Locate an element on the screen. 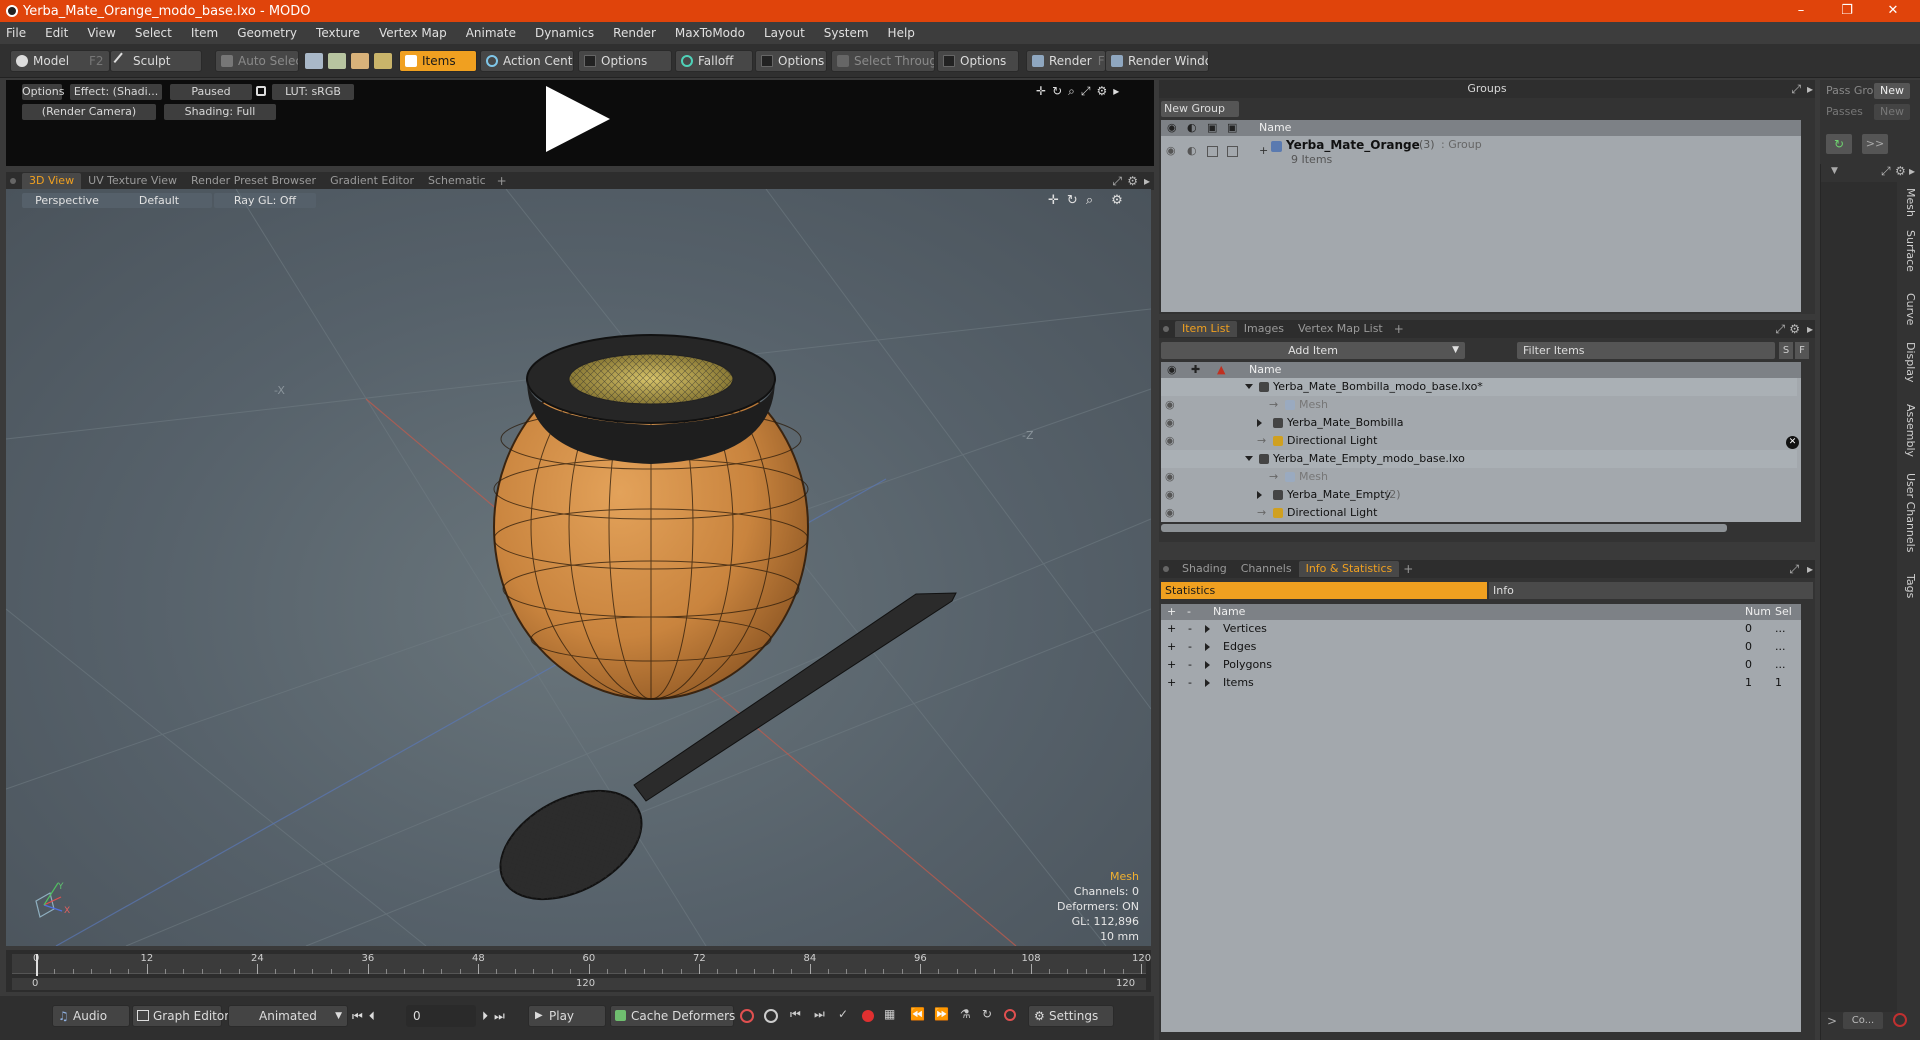 The width and height of the screenshot is (1920, 1040). next-key-icon: ⏭ is located at coordinates (819, 1014).